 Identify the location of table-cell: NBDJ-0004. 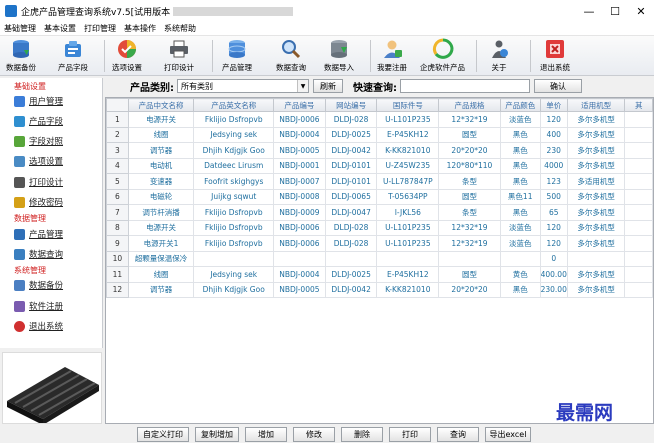
(299, 134).